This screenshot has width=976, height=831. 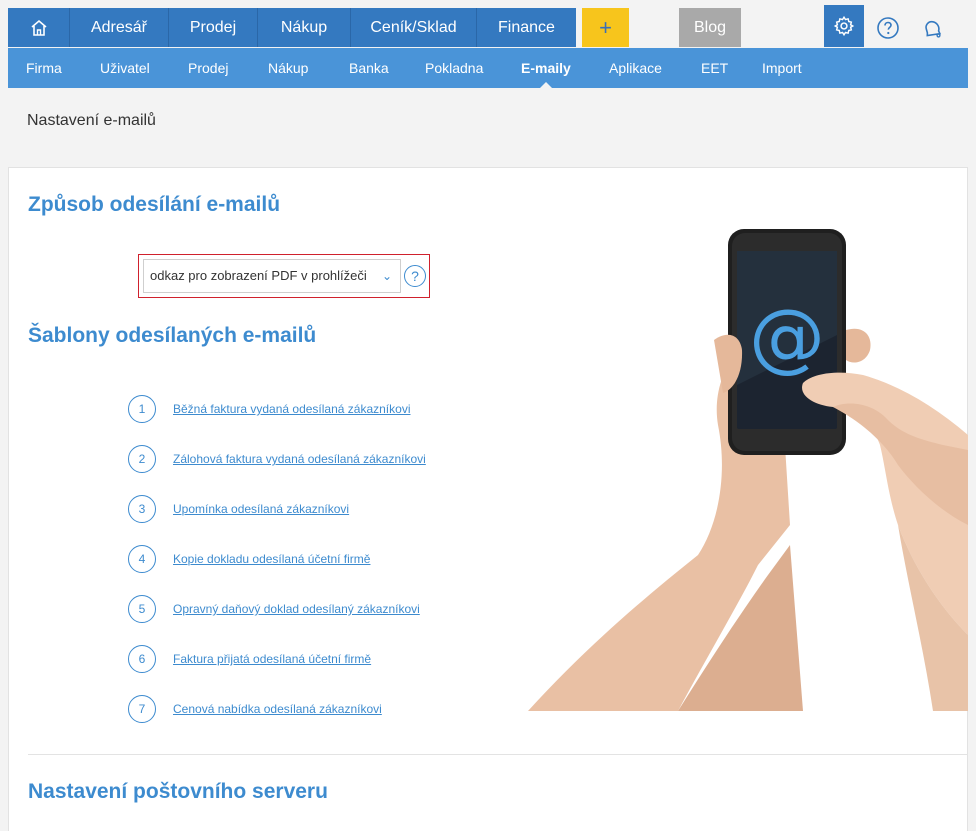 What do you see at coordinates (782, 68) in the screenshot?
I see `subnav-import: Import` at bounding box center [782, 68].